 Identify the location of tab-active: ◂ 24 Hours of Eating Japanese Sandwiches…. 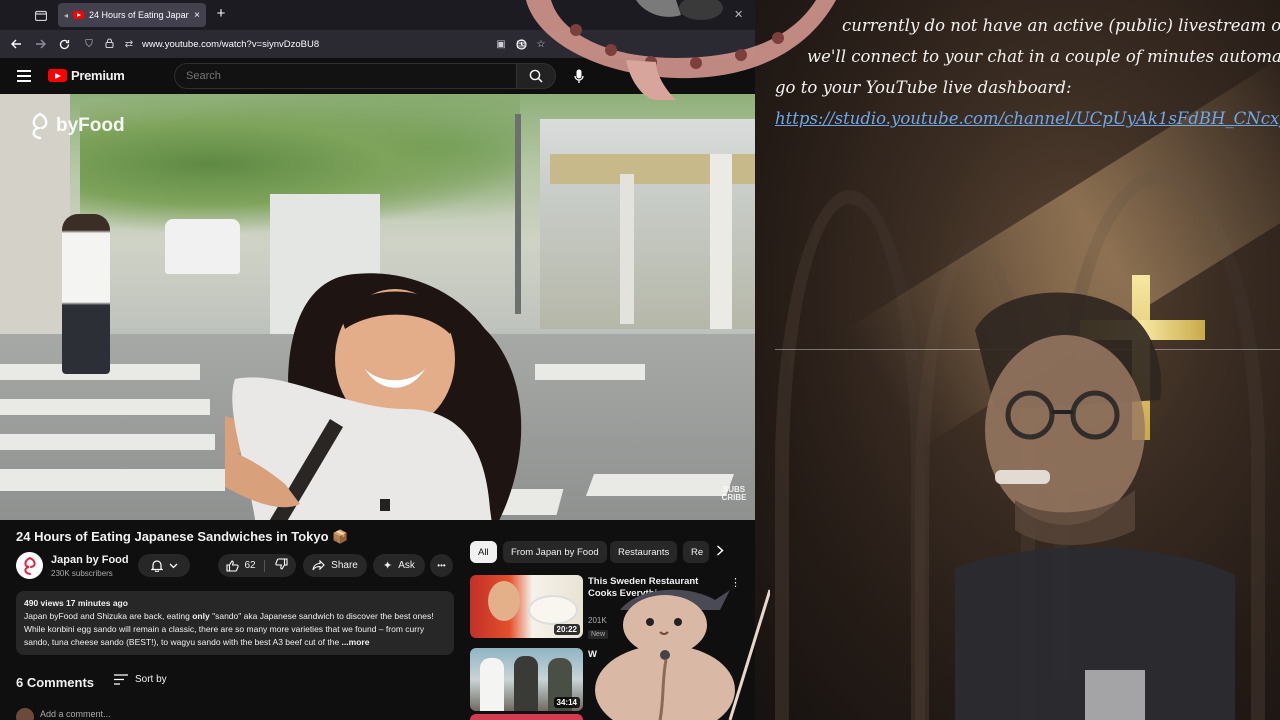
(132, 15).